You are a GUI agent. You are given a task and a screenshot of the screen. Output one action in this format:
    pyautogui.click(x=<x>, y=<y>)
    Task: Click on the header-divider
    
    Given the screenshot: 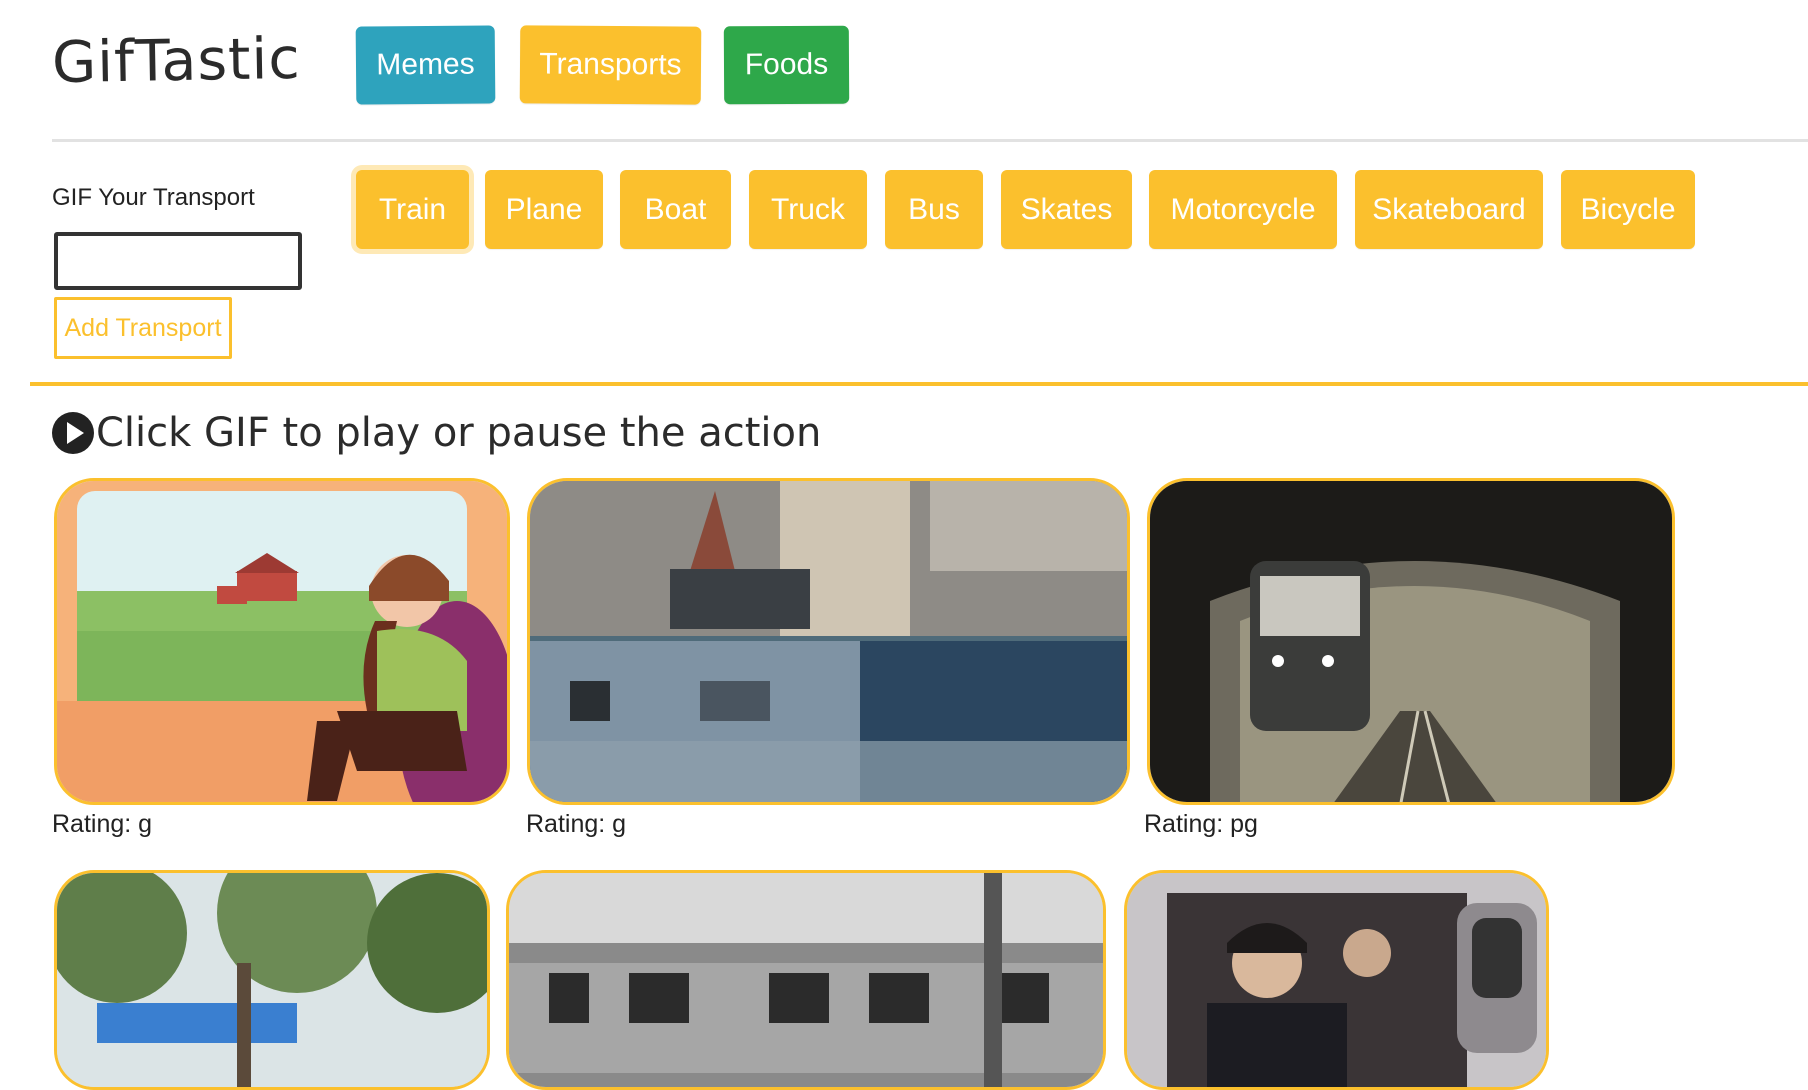 What is the action you would take?
    pyautogui.click(x=930, y=140)
    